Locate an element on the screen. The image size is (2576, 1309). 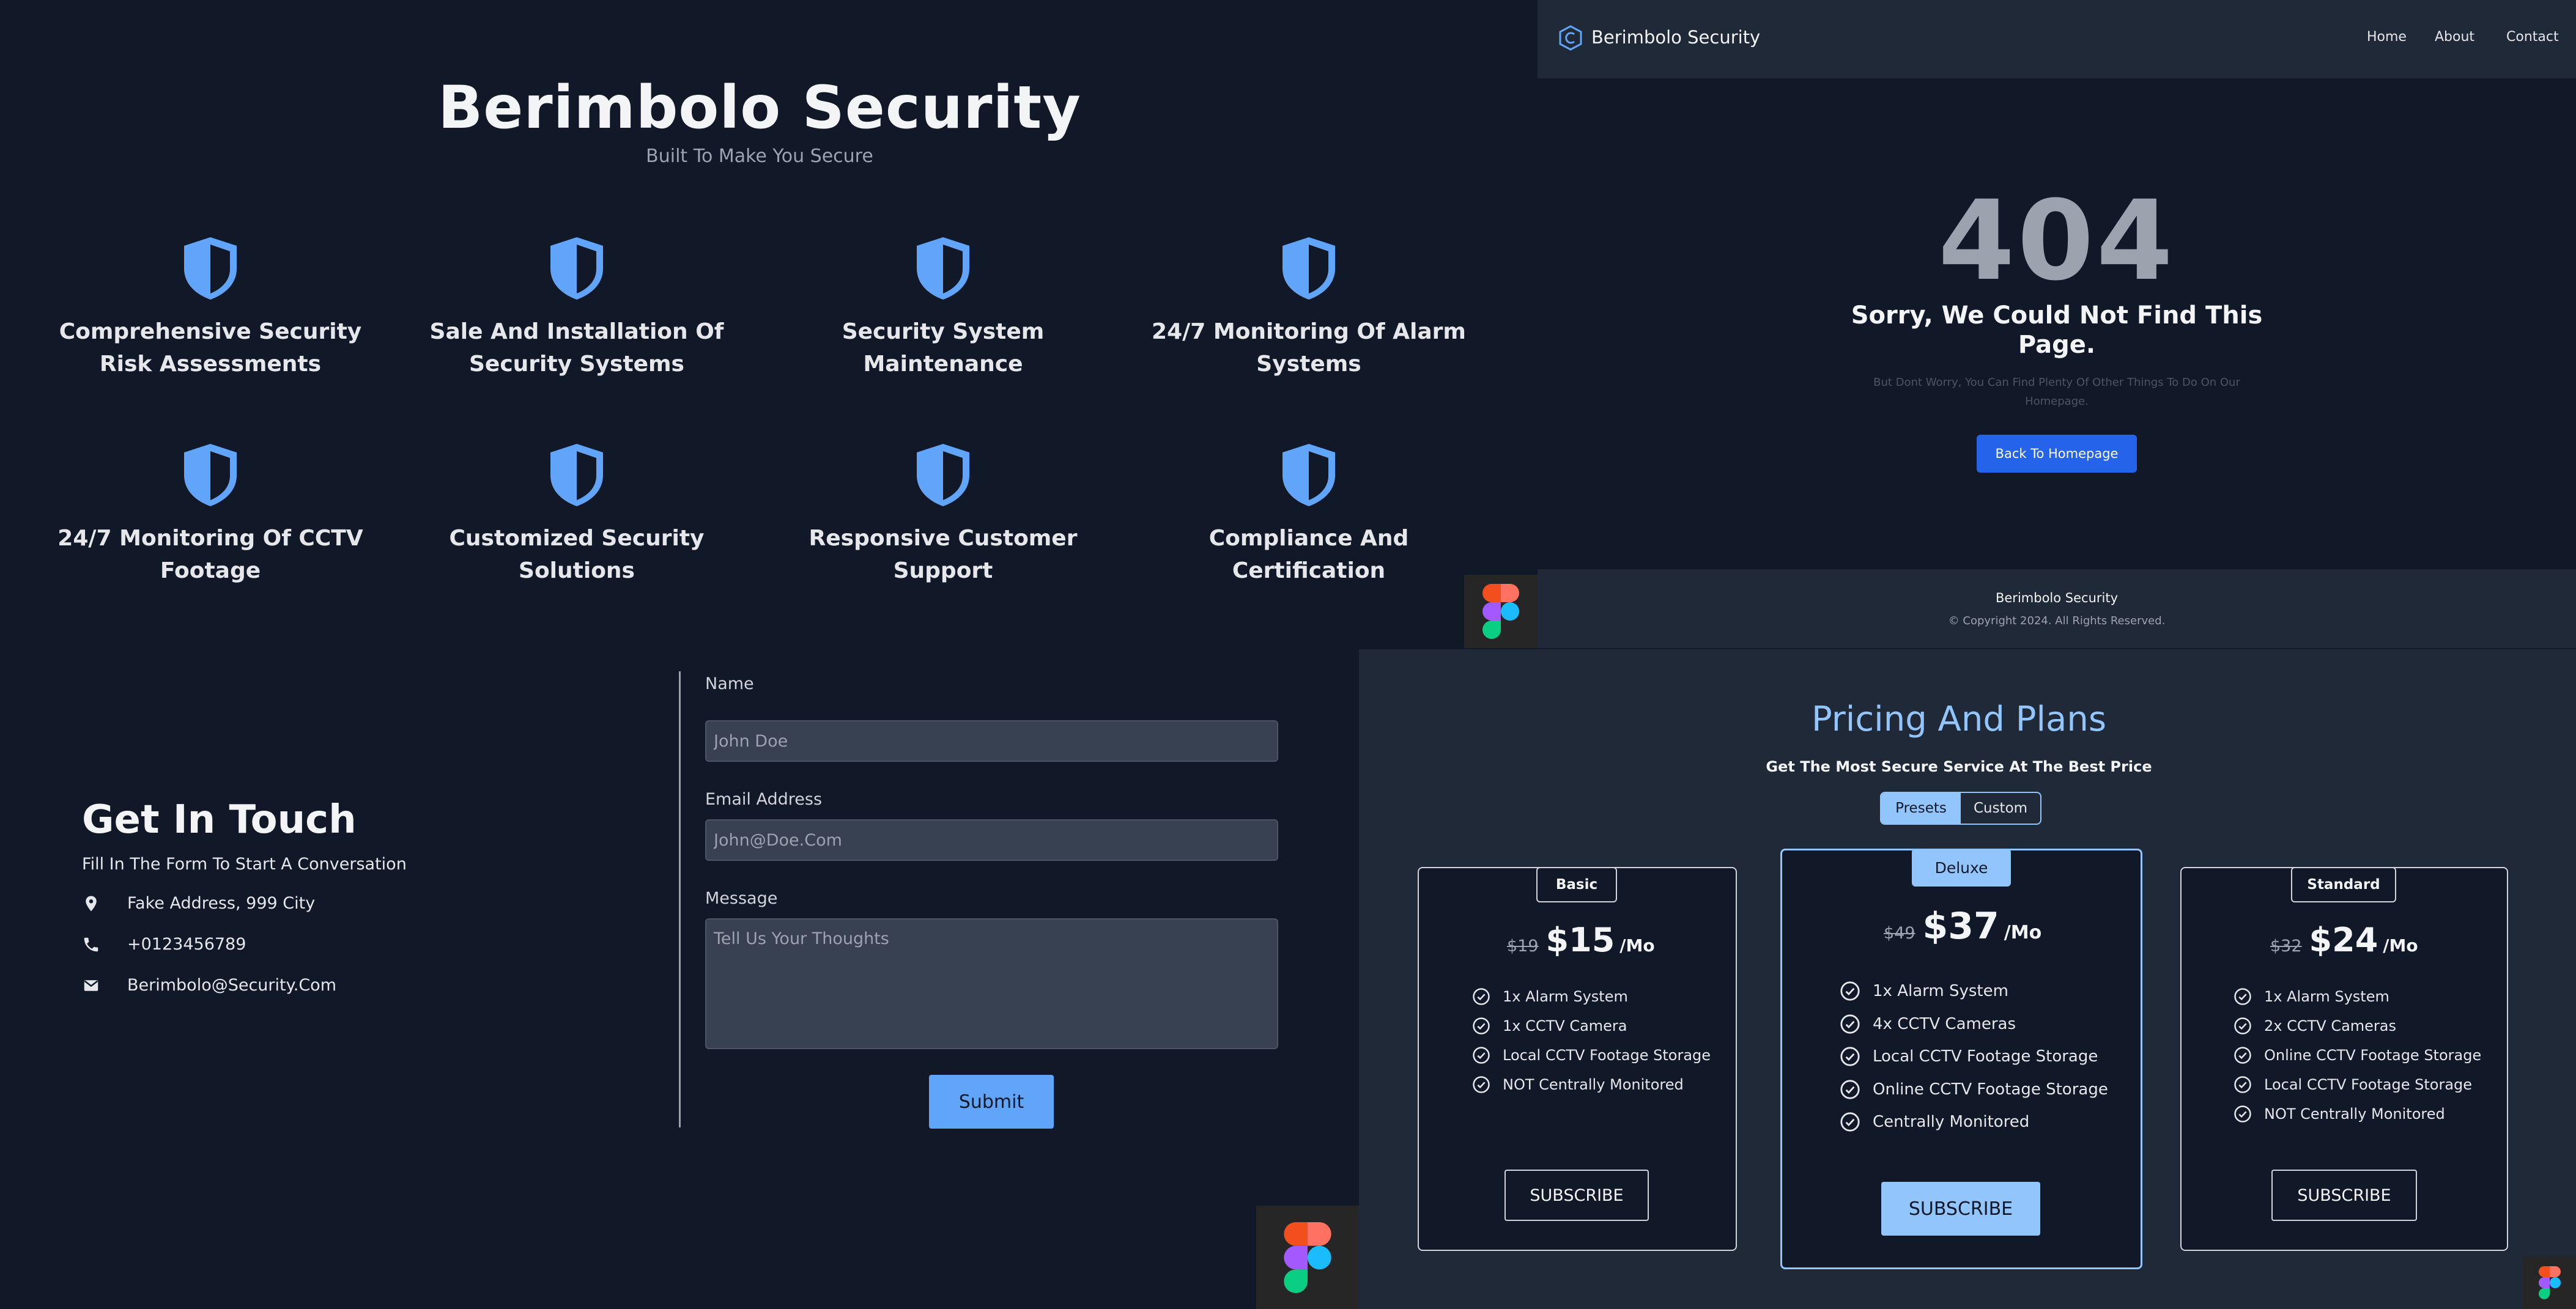
nav-link-home: Home is located at coordinates (2387, 37).